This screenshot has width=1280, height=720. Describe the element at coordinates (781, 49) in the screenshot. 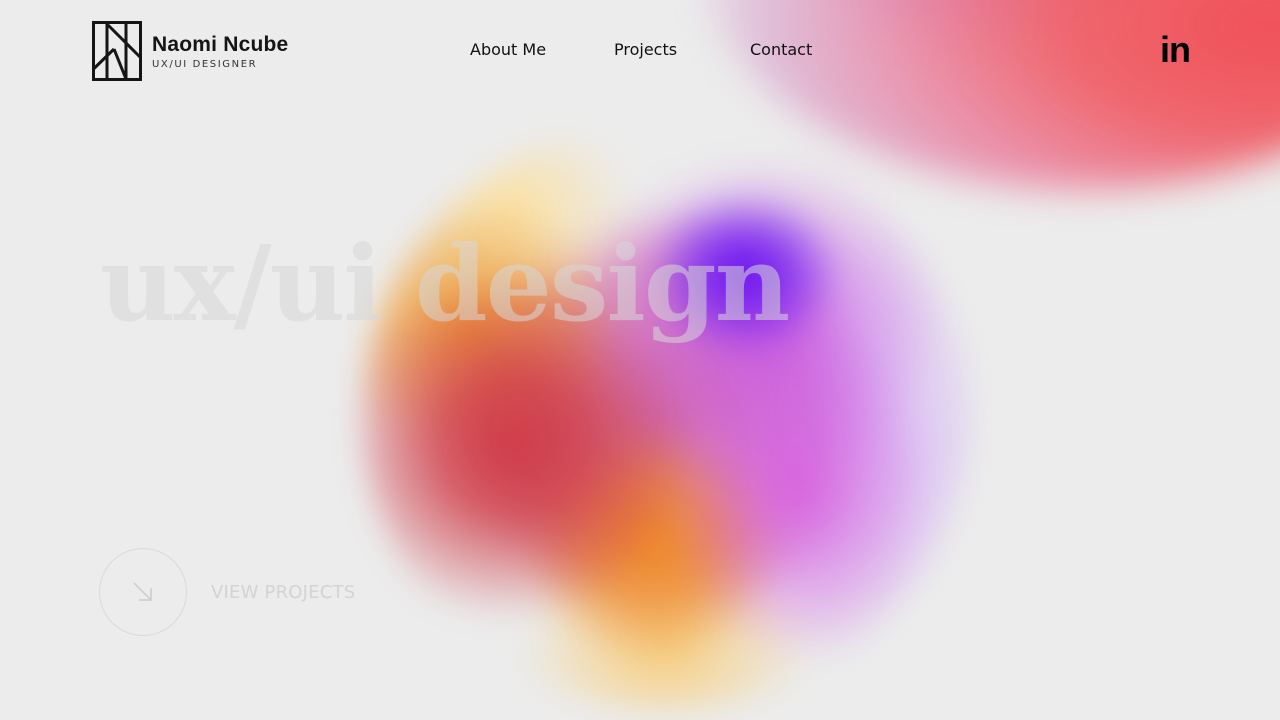

I see `nav-item-contact: Contact` at that location.